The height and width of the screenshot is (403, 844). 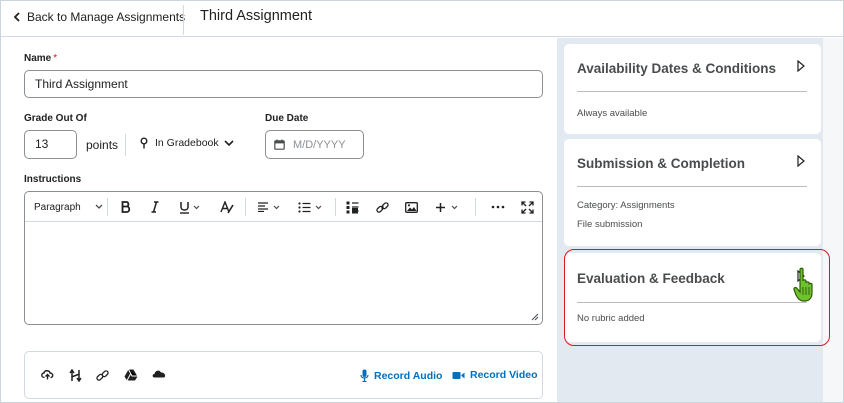 I want to click on insert-stuff-icon, so click(x=352, y=207).